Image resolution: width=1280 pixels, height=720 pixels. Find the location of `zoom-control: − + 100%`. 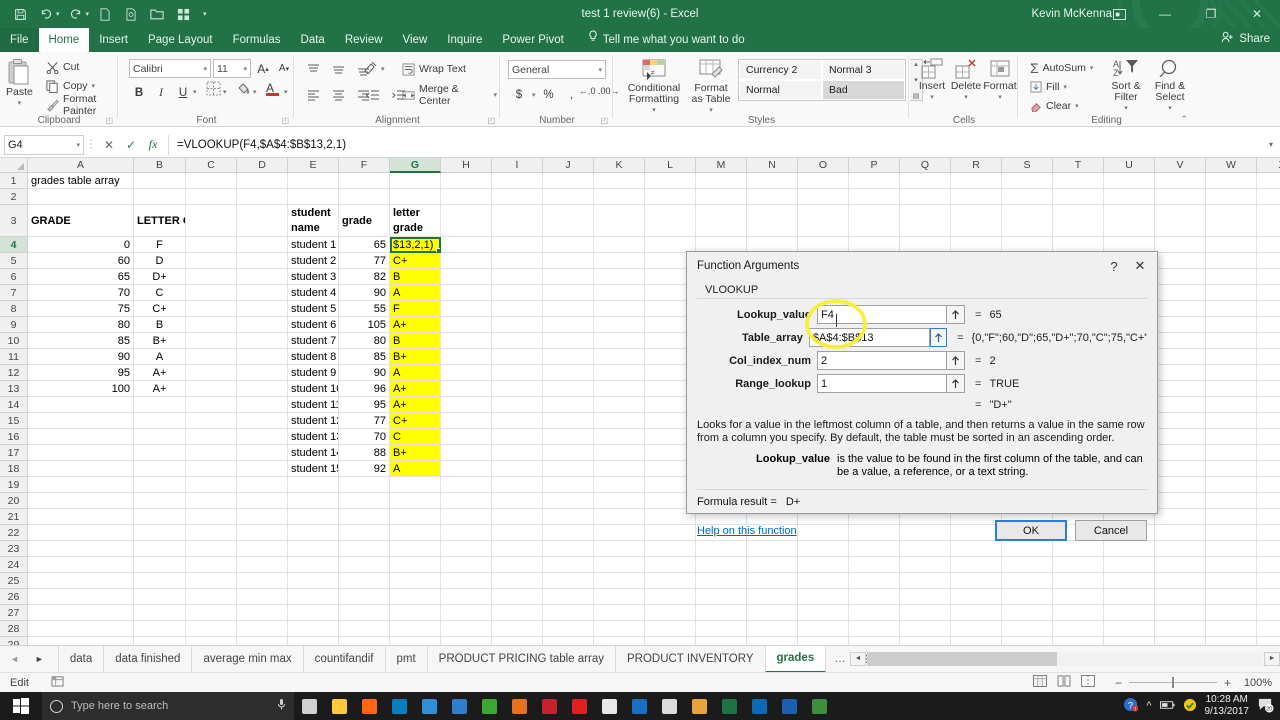

zoom-control: − + 100% is located at coordinates (1193, 683).